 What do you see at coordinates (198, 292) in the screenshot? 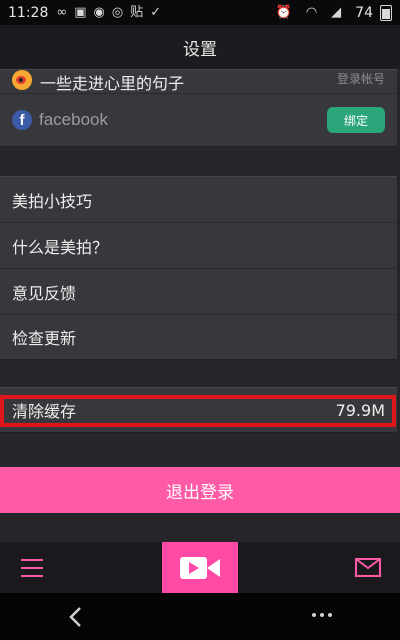
I see `menu-item-feedback: 意见反馈` at bounding box center [198, 292].